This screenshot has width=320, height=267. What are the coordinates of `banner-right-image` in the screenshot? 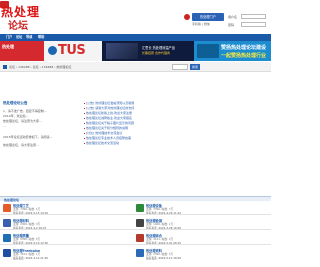 It's located at (208, 51).